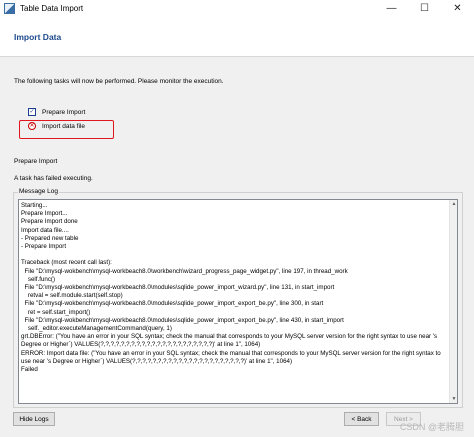 This screenshot has height=437, width=474. What do you see at coordinates (431, 427) in the screenshot?
I see `watermark: CSDN @老腾胆` at bounding box center [431, 427].